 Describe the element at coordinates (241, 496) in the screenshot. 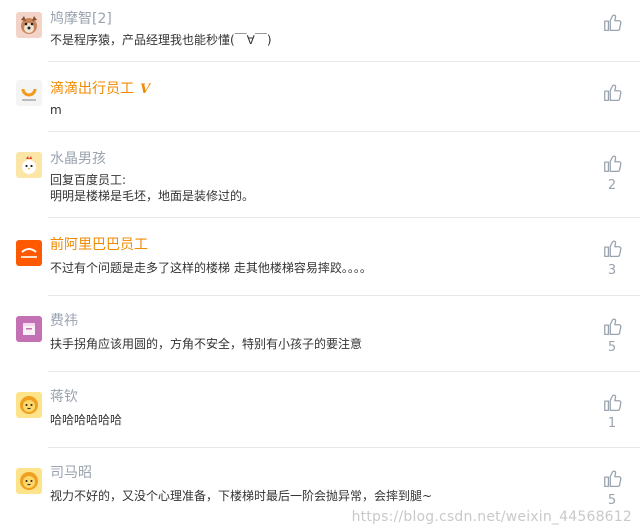

I see `comment-text: 视力不好的，又没个心理准备，下楼梯时最后一阶会抛异常，会摔到腿~` at that location.